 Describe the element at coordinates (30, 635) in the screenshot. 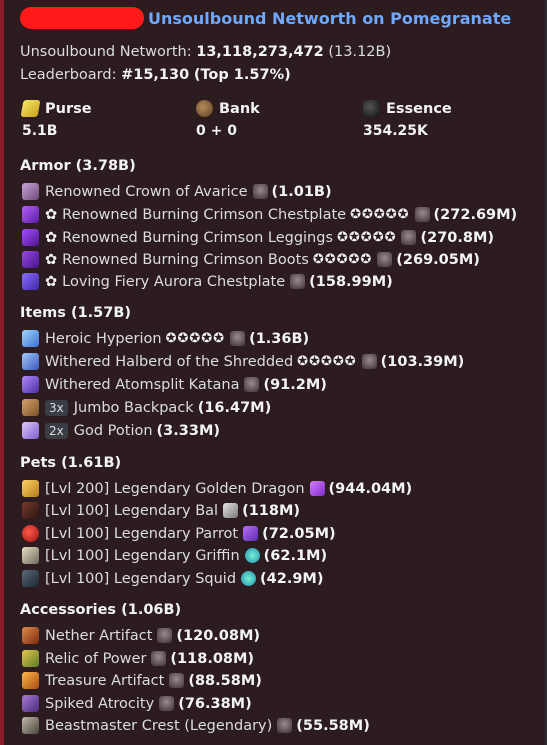

I see `nether-artifact-icon` at that location.